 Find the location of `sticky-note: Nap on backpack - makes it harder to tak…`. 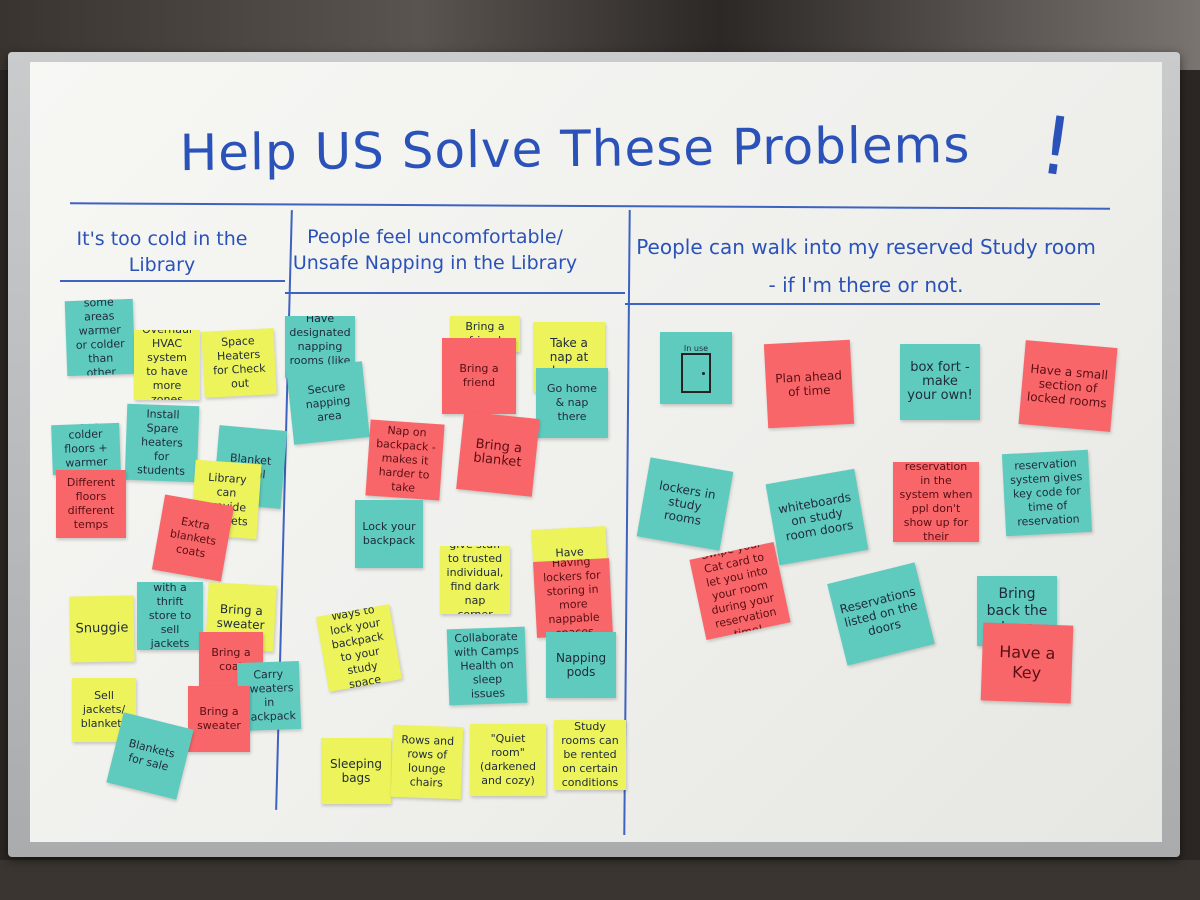

sticky-note: Nap on backpack - makes it harder to tak… is located at coordinates (405, 460).